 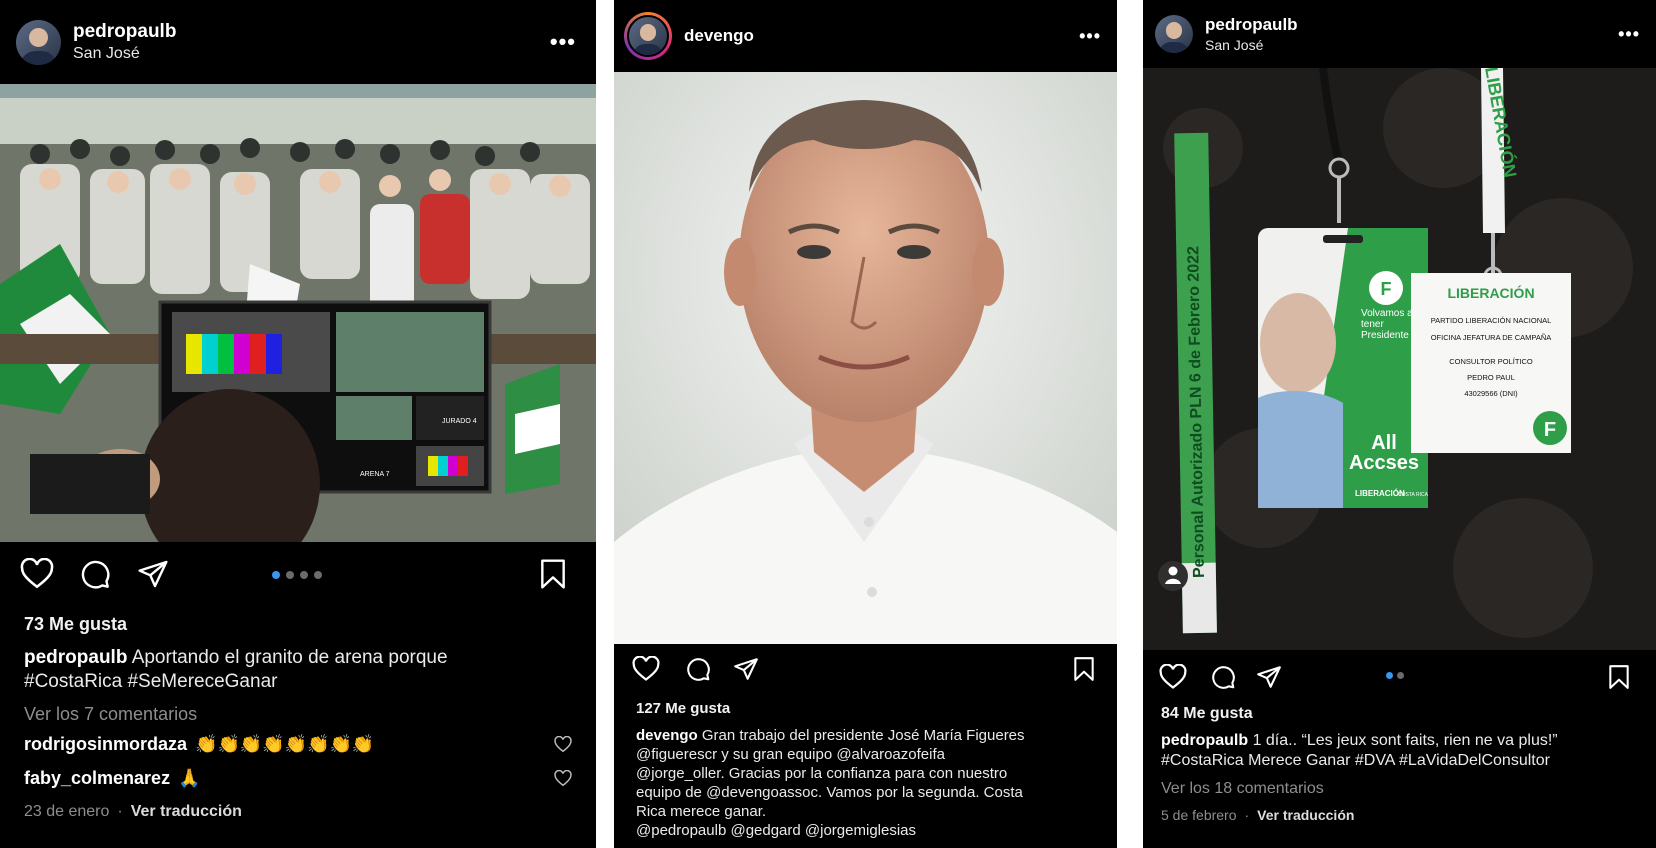 I want to click on card-line: PEDRO PAUL, so click(x=1491, y=377).